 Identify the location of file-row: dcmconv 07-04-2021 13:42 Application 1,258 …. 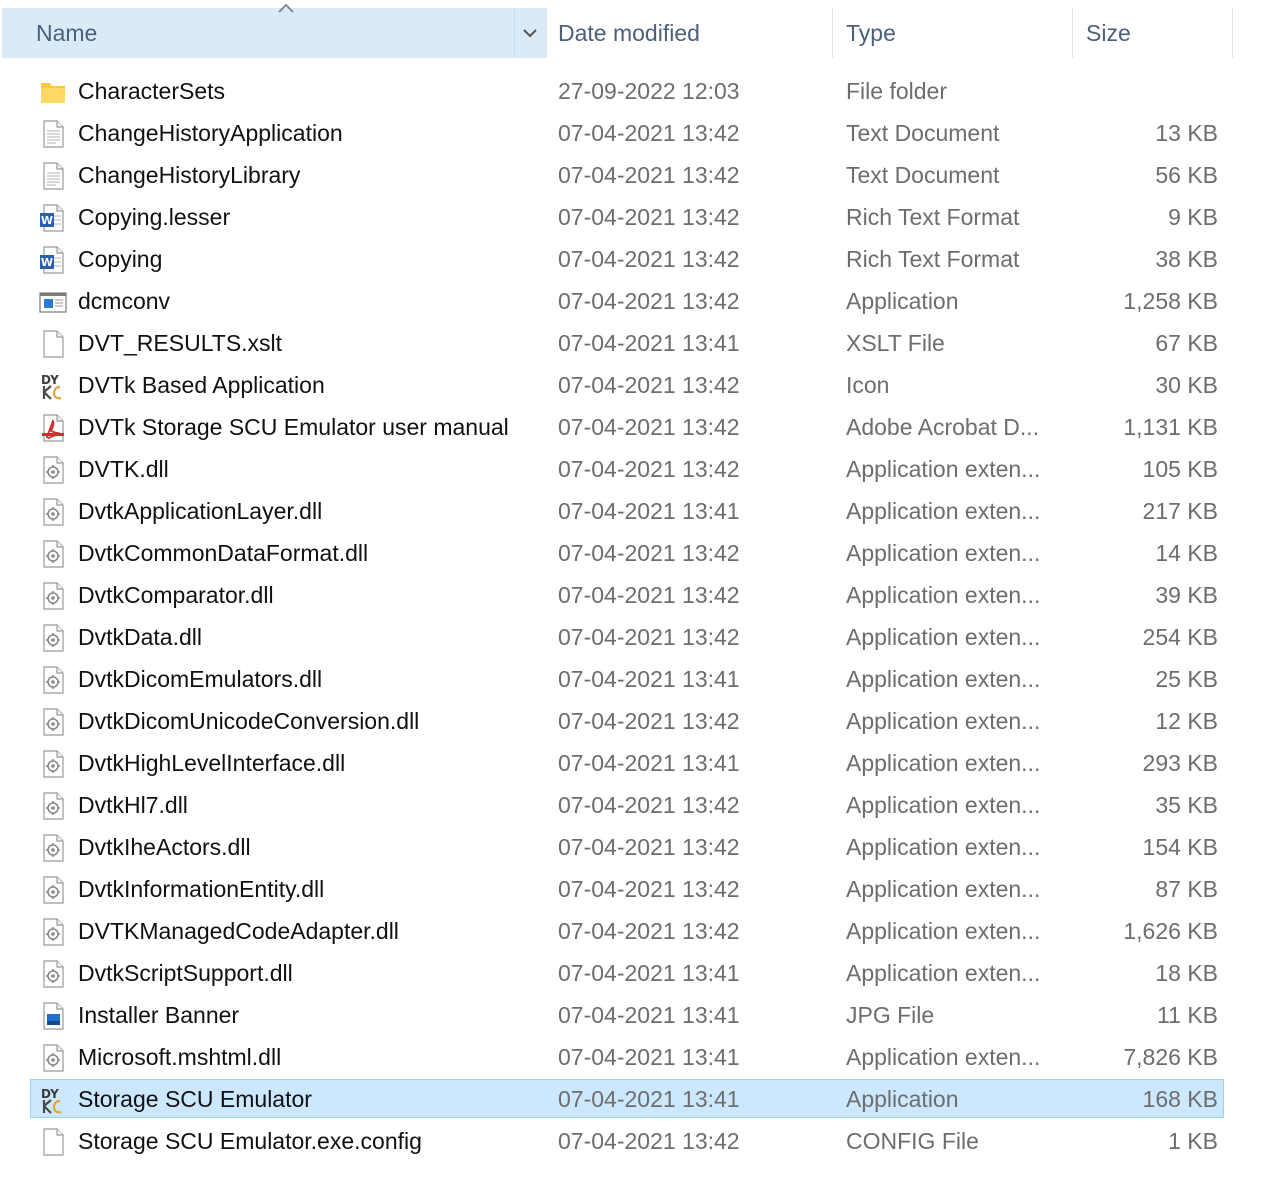
(631, 301).